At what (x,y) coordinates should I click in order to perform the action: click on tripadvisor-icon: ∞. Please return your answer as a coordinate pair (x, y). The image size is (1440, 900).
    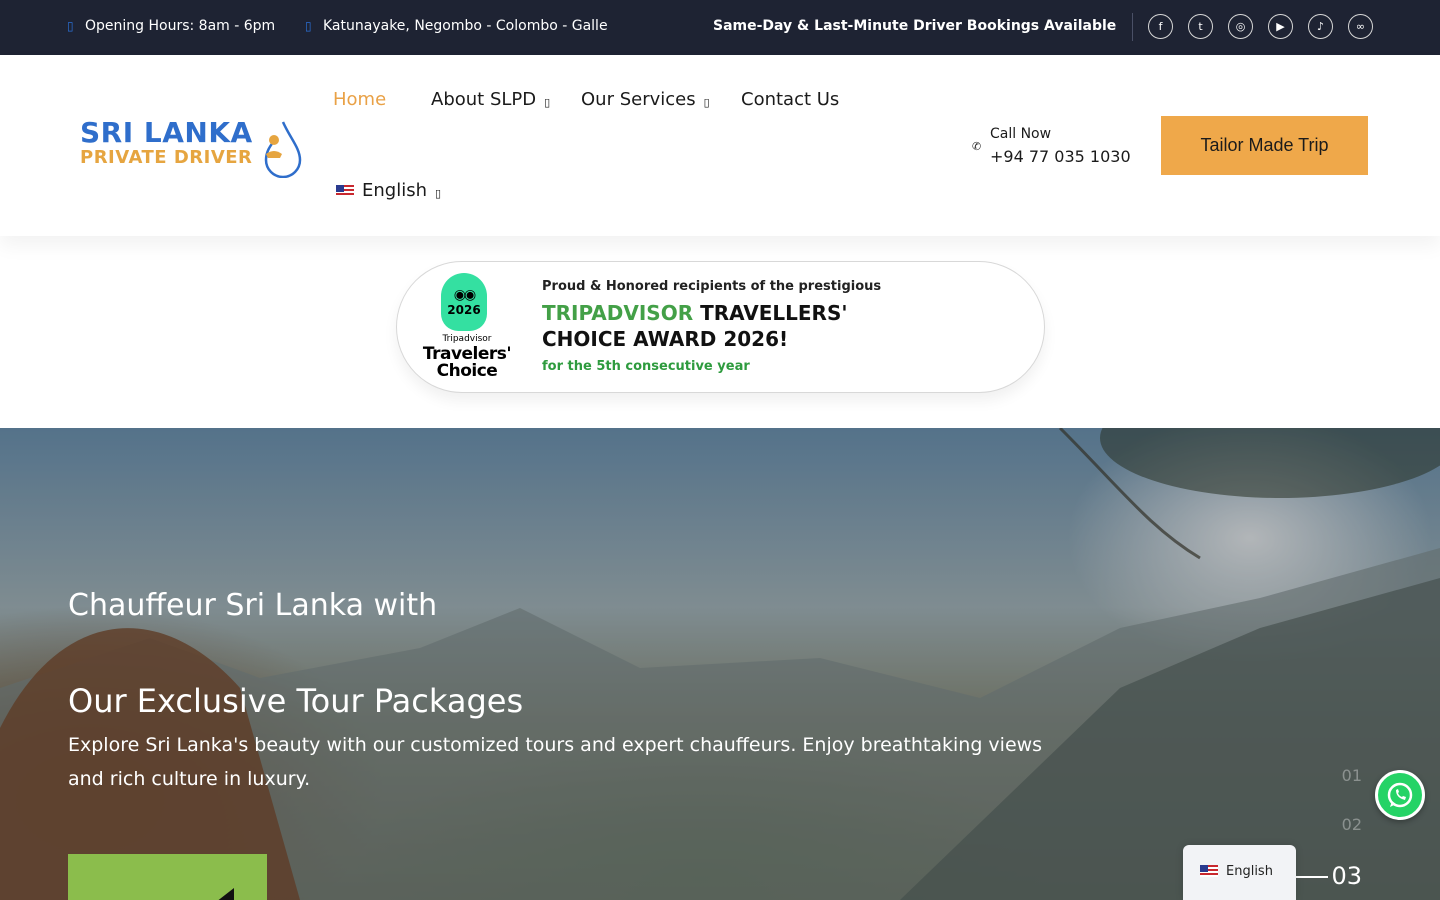
    Looking at the image, I should click on (1360, 26).